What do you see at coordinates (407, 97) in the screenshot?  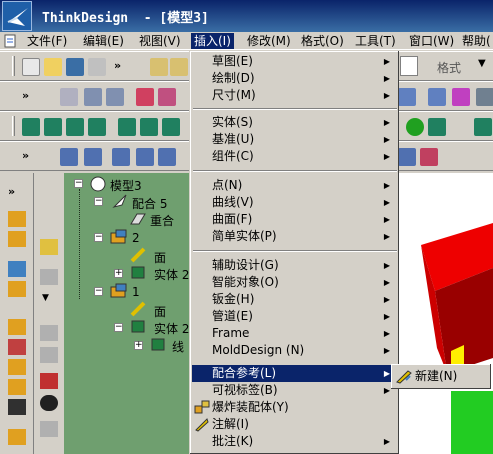 I see `surface-icon` at bounding box center [407, 97].